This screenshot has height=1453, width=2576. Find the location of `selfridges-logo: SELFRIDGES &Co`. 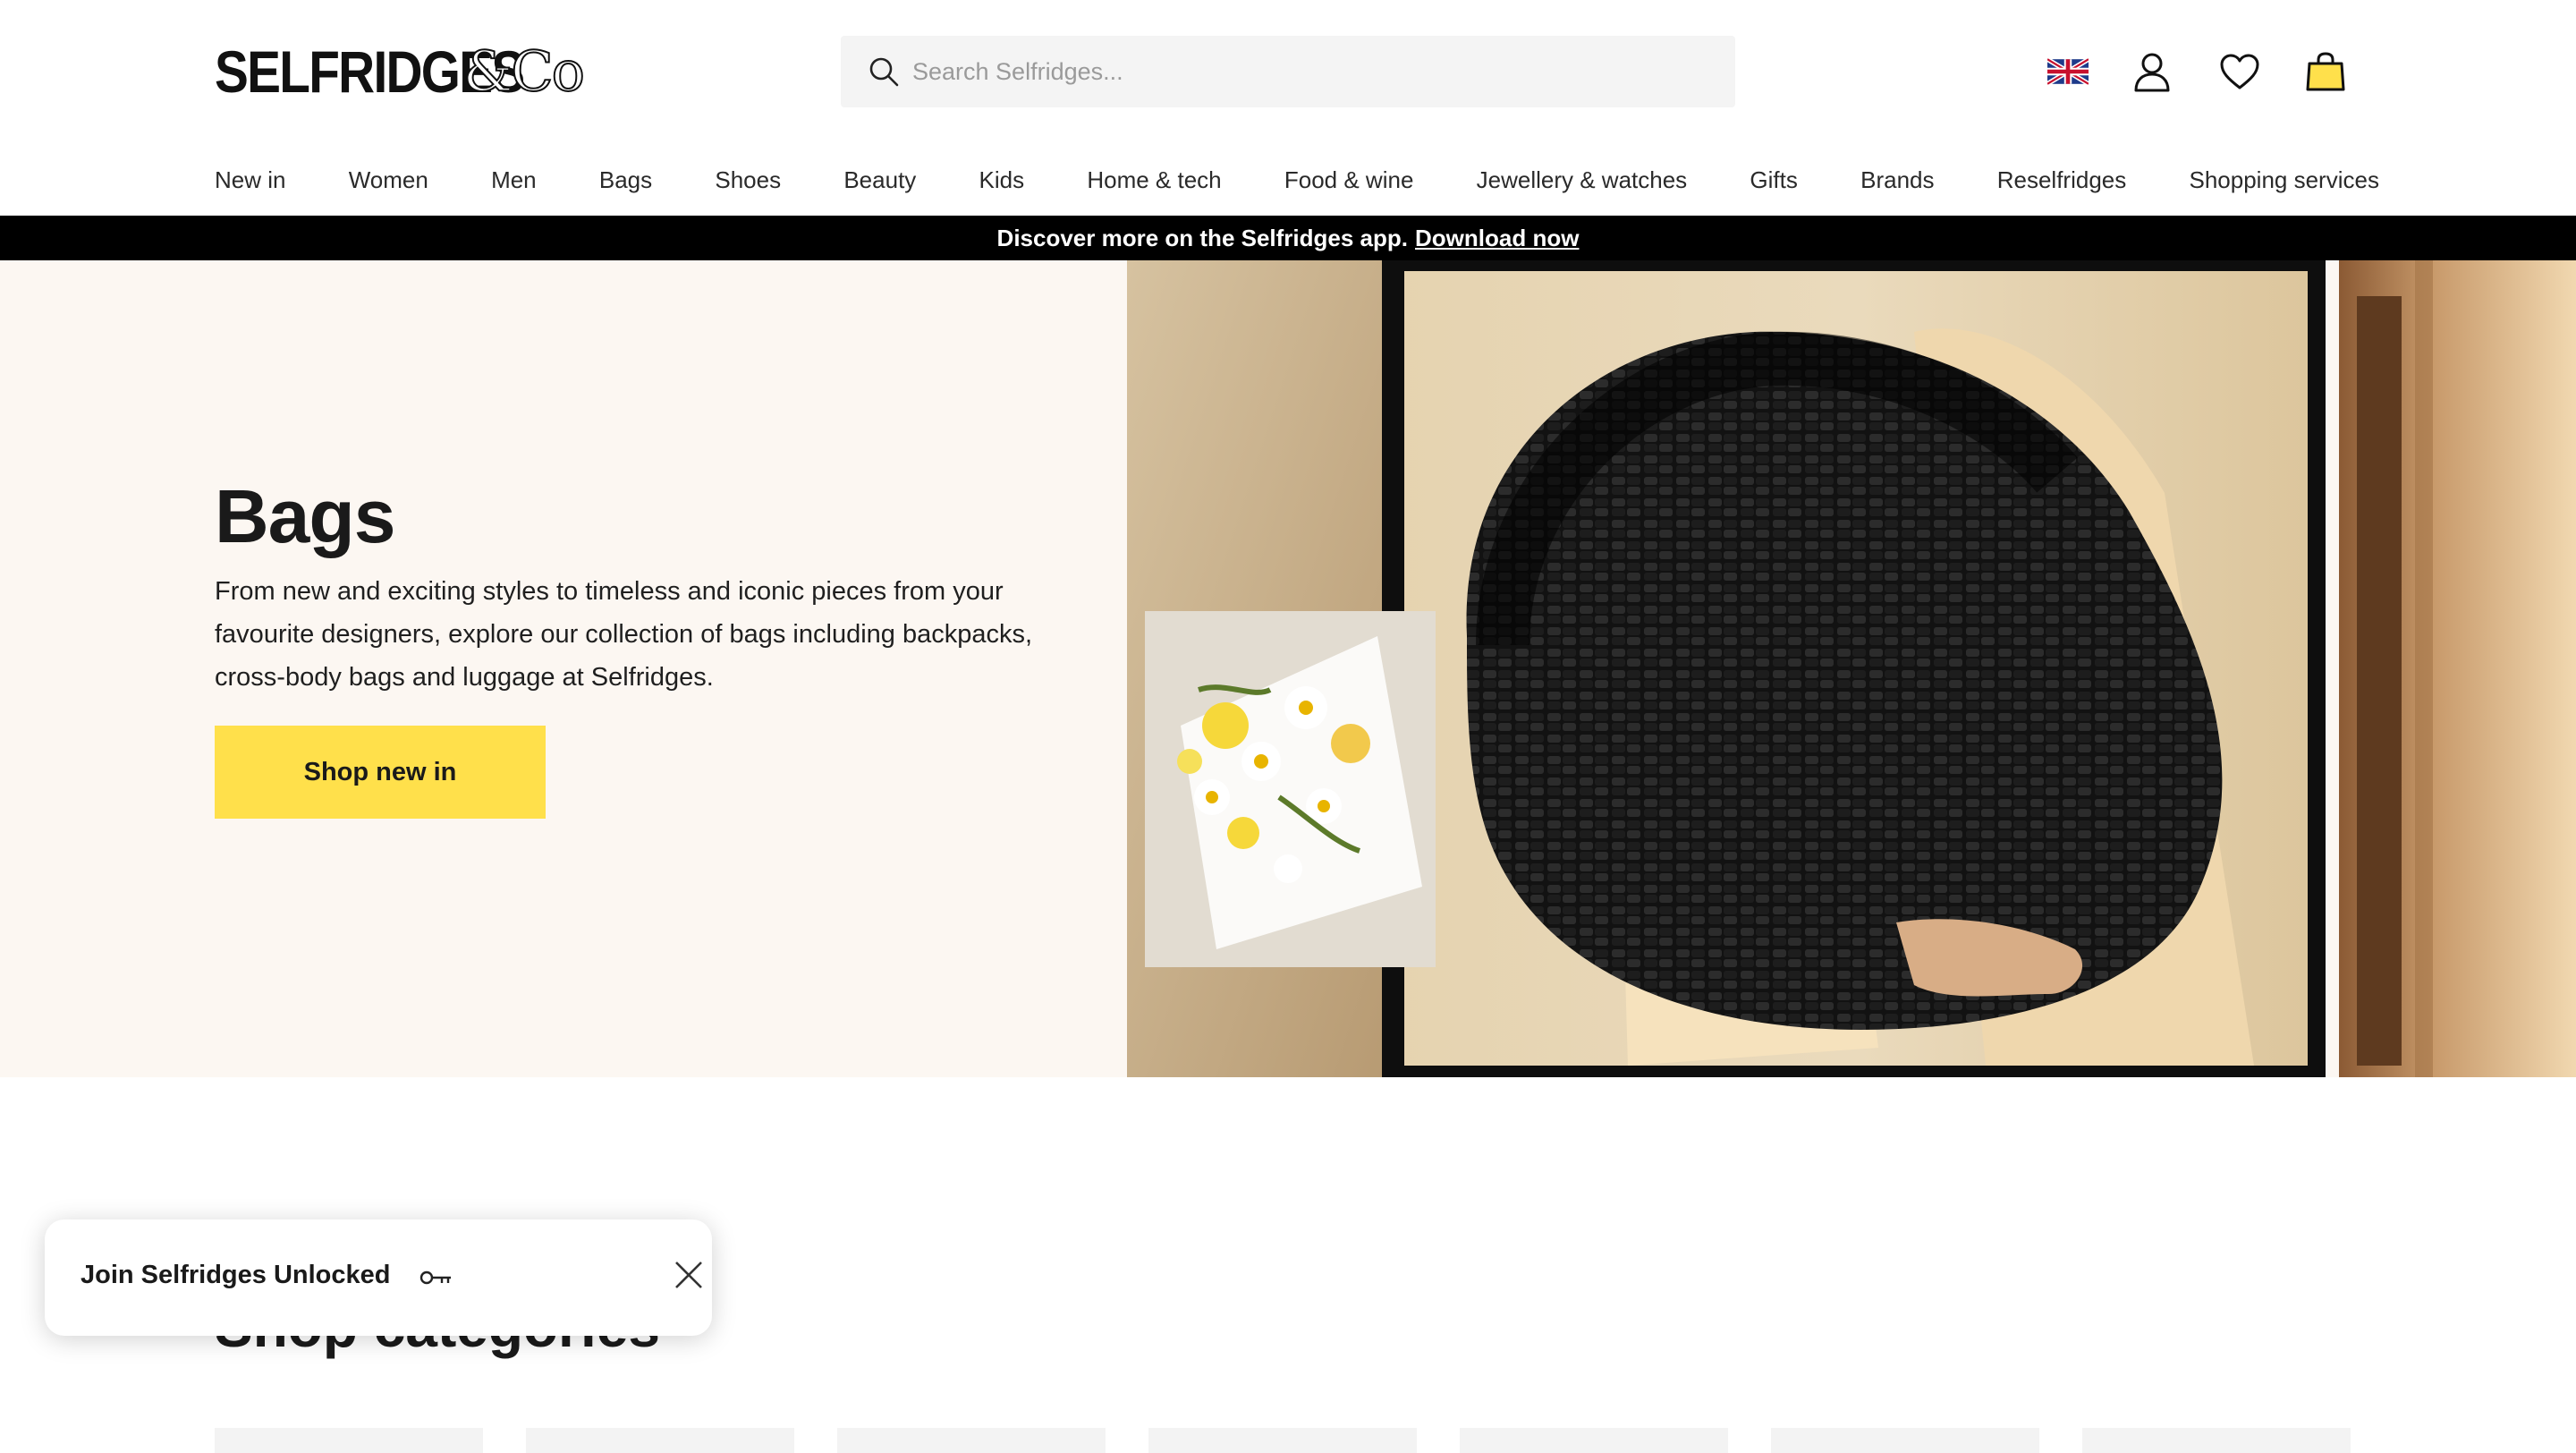

selfridges-logo: SELFRIDGES &Co is located at coordinates (400, 72).